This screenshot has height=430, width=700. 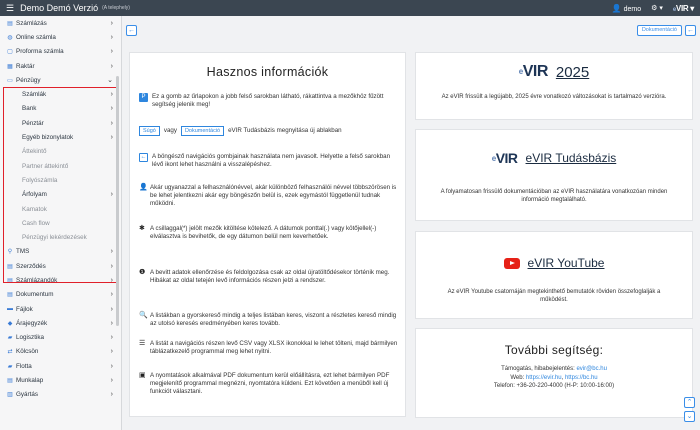 What do you see at coordinates (10, 338) in the screenshot?
I see `truck-icon: ▰` at bounding box center [10, 338].